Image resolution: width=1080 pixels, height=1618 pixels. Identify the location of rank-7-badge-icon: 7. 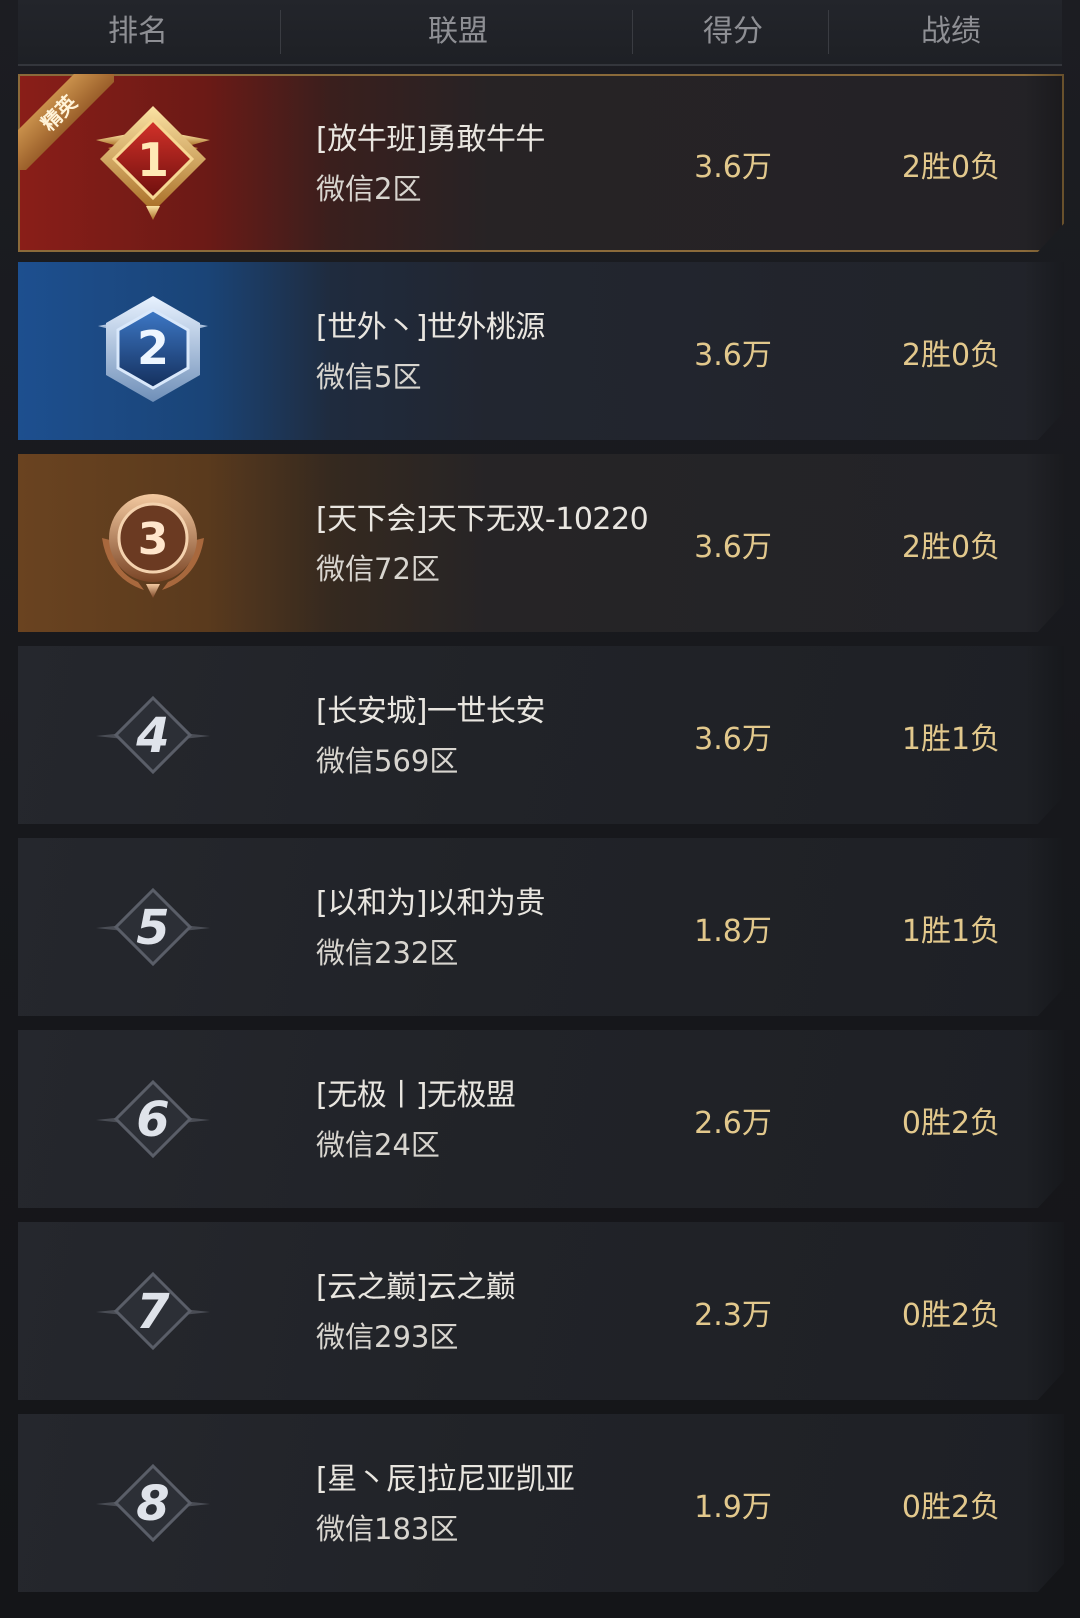
(153, 1311).